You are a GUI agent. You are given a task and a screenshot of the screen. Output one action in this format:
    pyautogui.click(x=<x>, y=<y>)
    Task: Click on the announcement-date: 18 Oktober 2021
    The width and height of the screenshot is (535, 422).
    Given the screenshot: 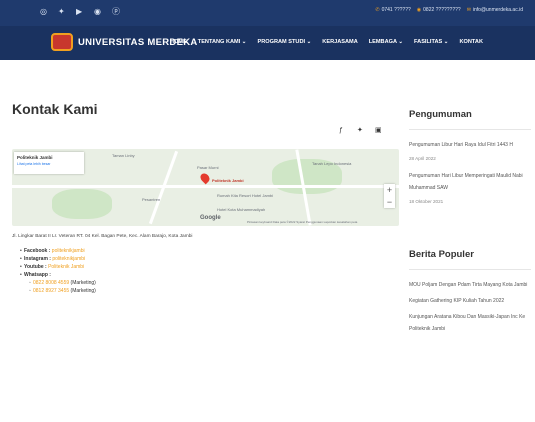 What is the action you would take?
    pyautogui.click(x=426, y=201)
    